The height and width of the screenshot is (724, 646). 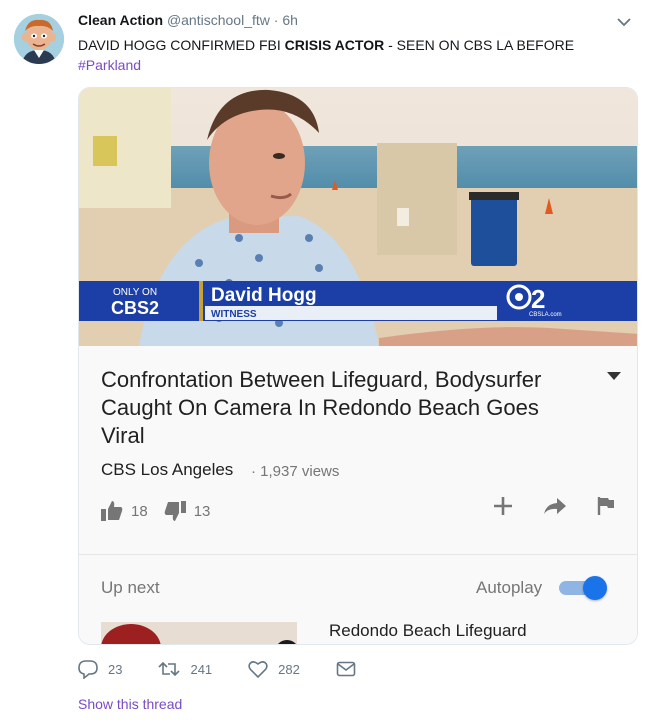 What do you see at coordinates (135, 308) in the screenshot?
I see `badge-cbs2: CBS2` at bounding box center [135, 308].